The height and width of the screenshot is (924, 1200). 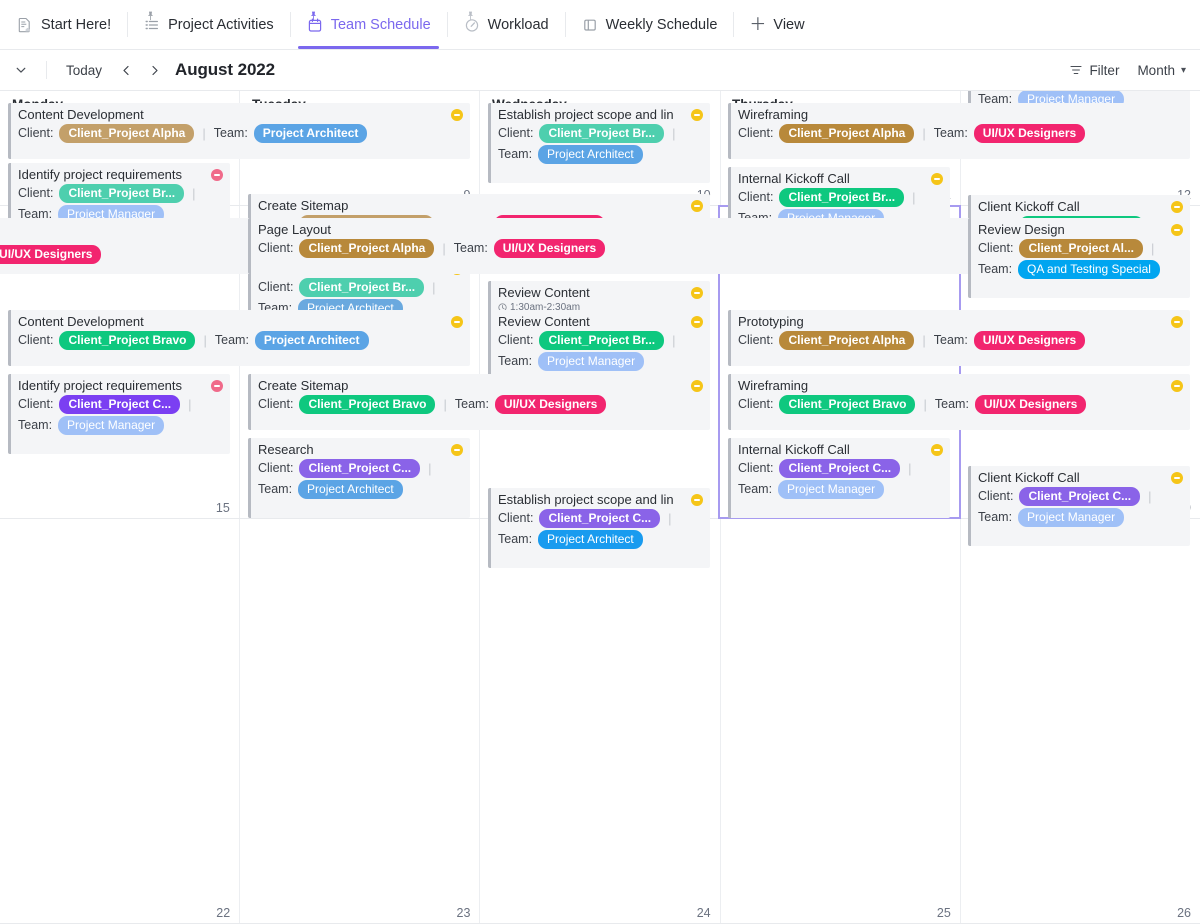 I want to click on filter-button: Filter, so click(x=1094, y=70).